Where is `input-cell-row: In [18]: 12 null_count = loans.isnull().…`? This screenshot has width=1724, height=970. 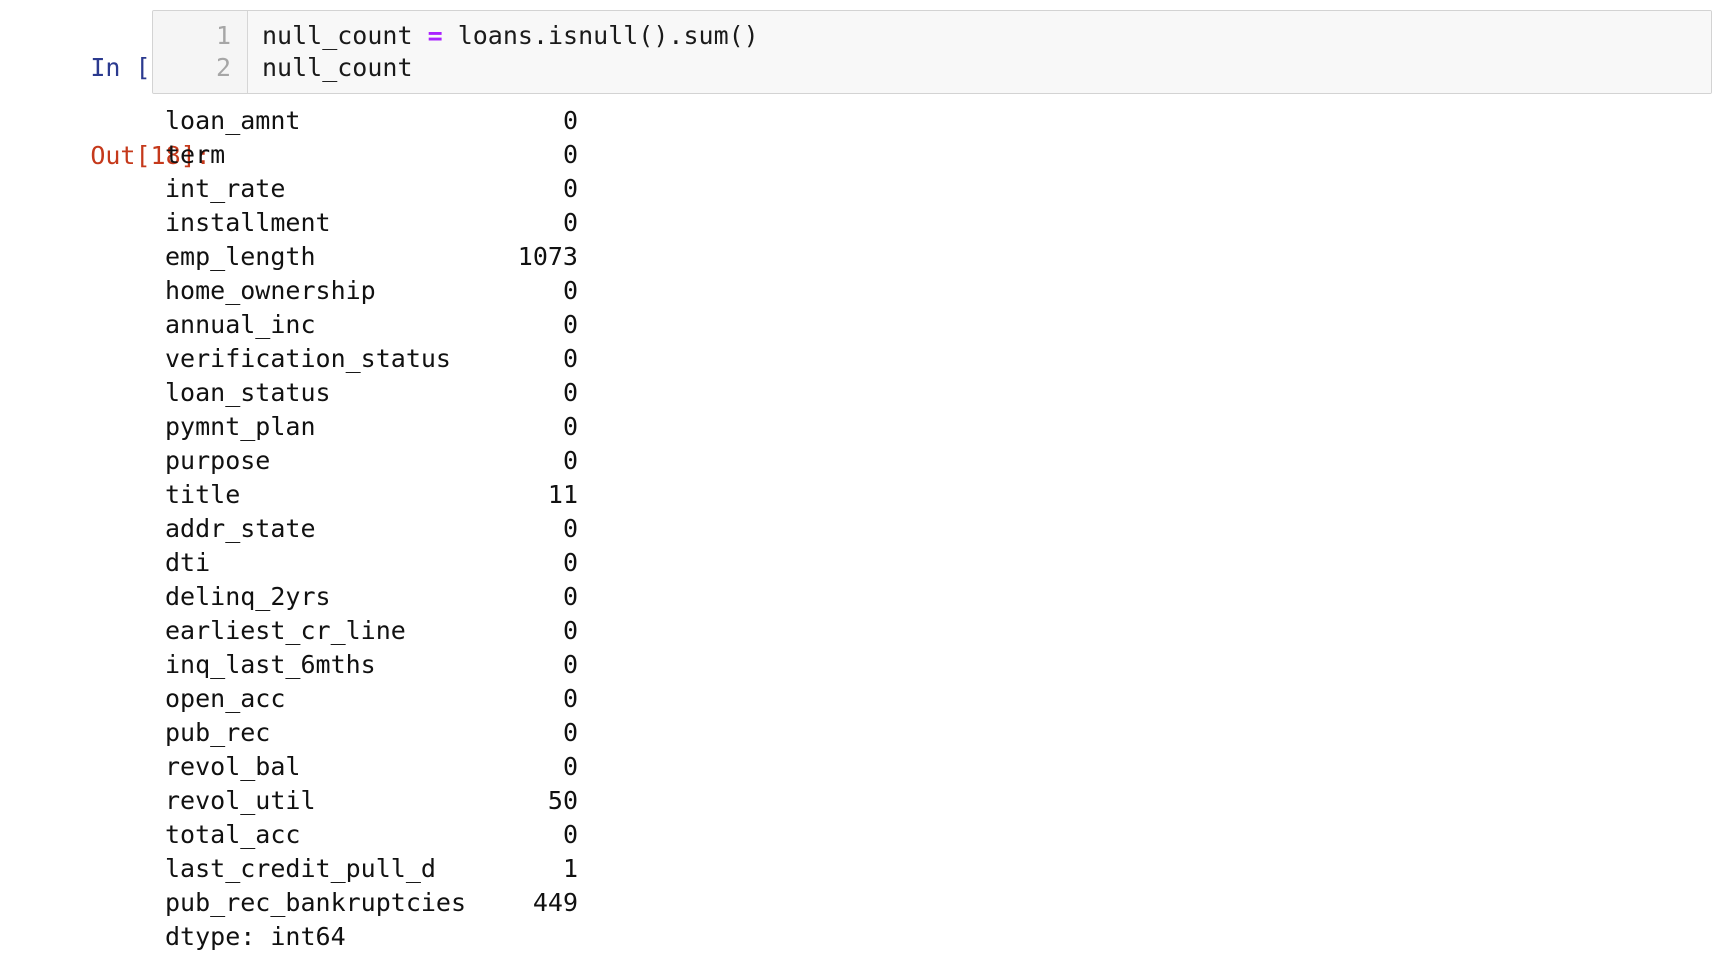 input-cell-row: In [18]: 12 null_count = loans.isnull().… is located at coordinates (862, 52).